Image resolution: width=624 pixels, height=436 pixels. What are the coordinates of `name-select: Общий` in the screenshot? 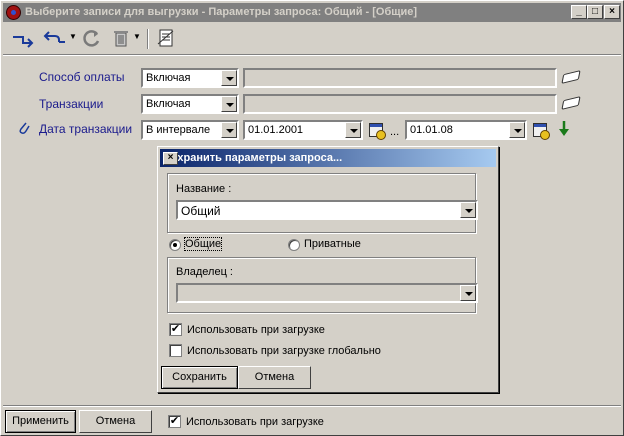 It's located at (327, 210).